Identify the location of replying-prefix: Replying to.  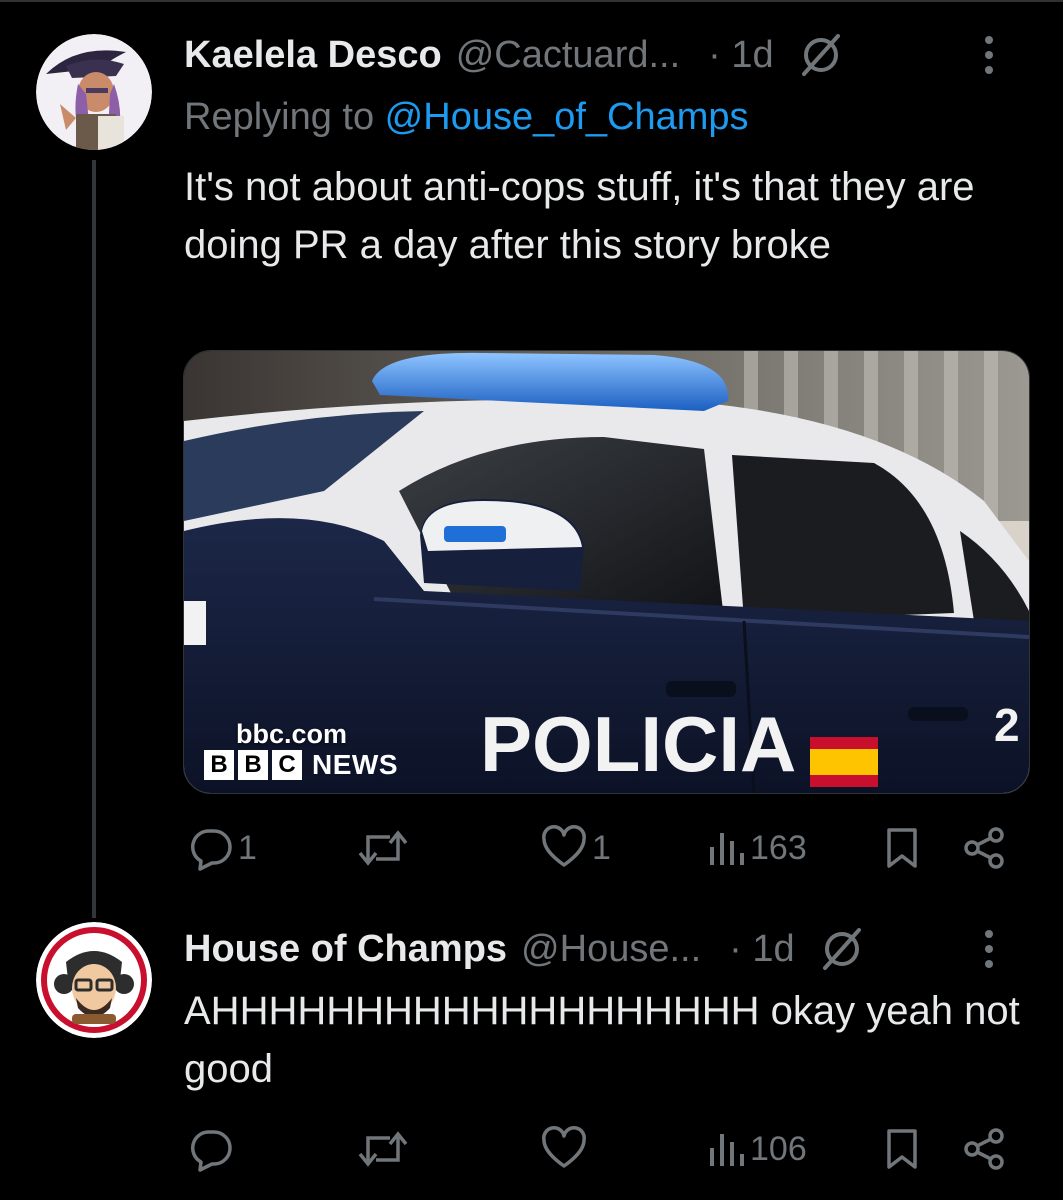
(284, 117).